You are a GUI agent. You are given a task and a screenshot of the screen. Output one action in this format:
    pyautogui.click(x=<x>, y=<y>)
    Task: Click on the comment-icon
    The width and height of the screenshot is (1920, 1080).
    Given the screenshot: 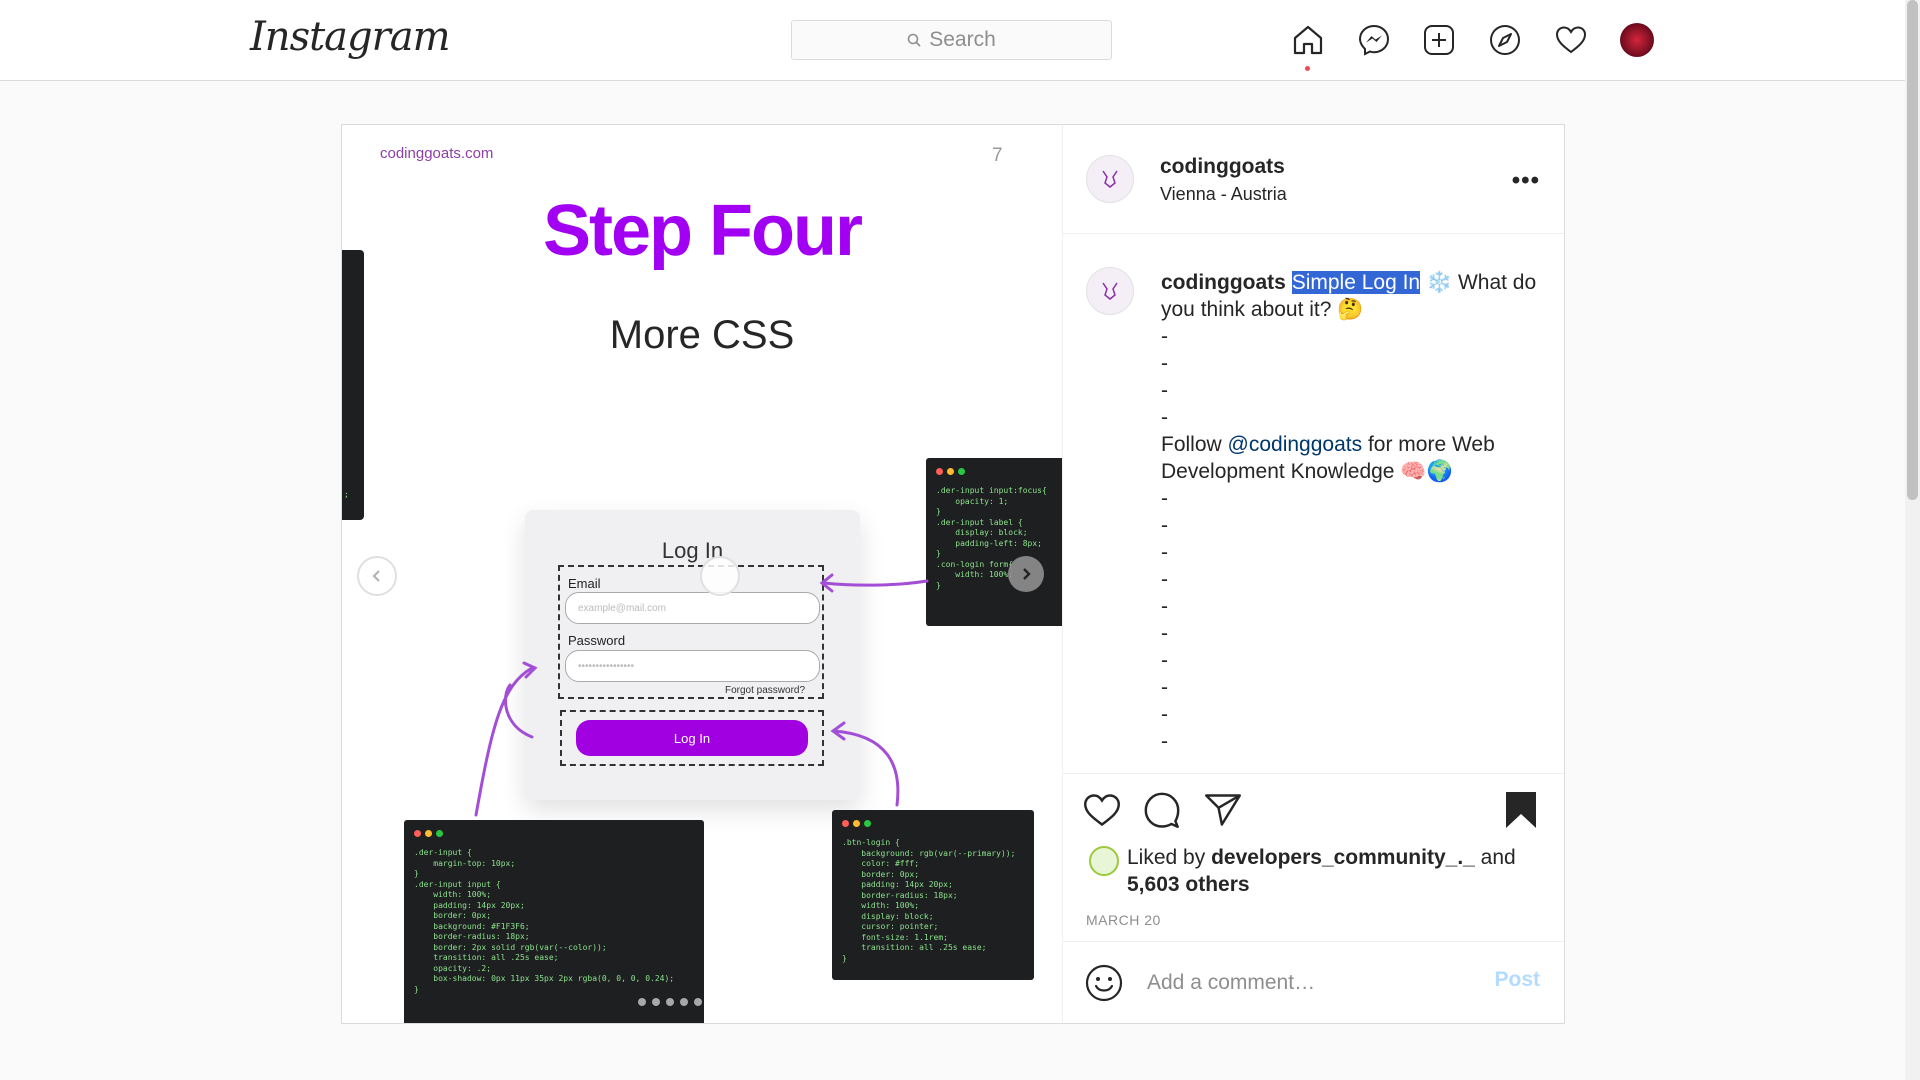 What is the action you would take?
    pyautogui.click(x=1162, y=810)
    